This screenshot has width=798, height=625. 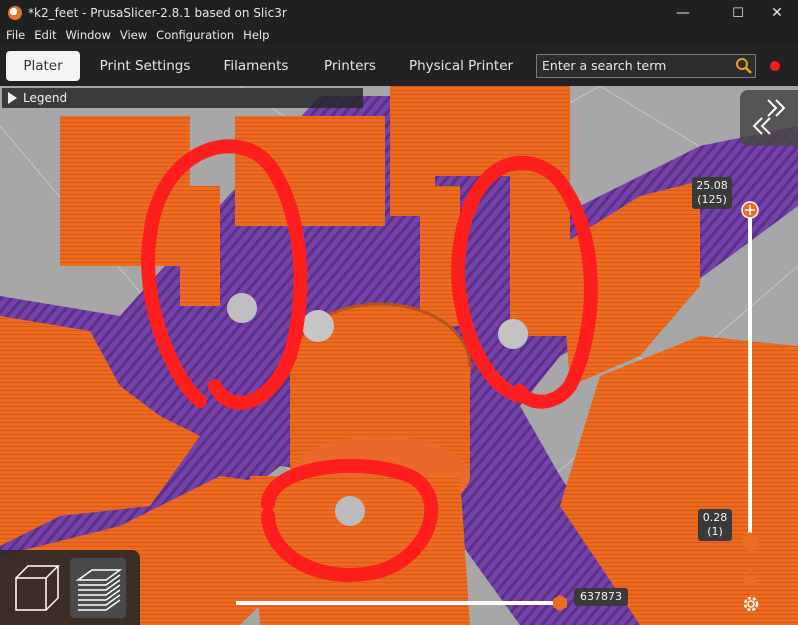 What do you see at coordinates (712, 199) in the screenshot?
I see `top-layer-number: (125)` at bounding box center [712, 199].